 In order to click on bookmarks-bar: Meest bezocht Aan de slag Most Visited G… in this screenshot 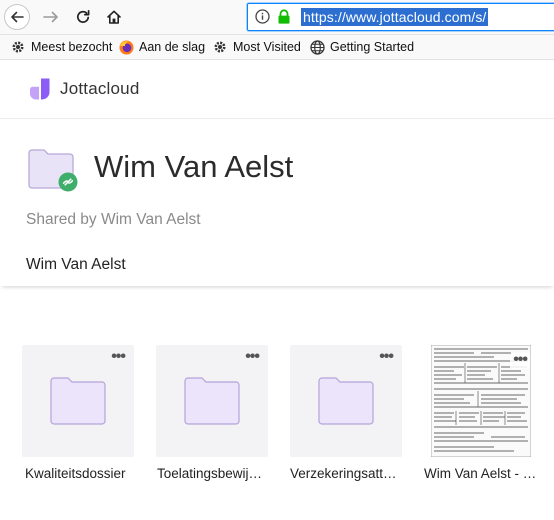, I will do `click(277, 47)`.